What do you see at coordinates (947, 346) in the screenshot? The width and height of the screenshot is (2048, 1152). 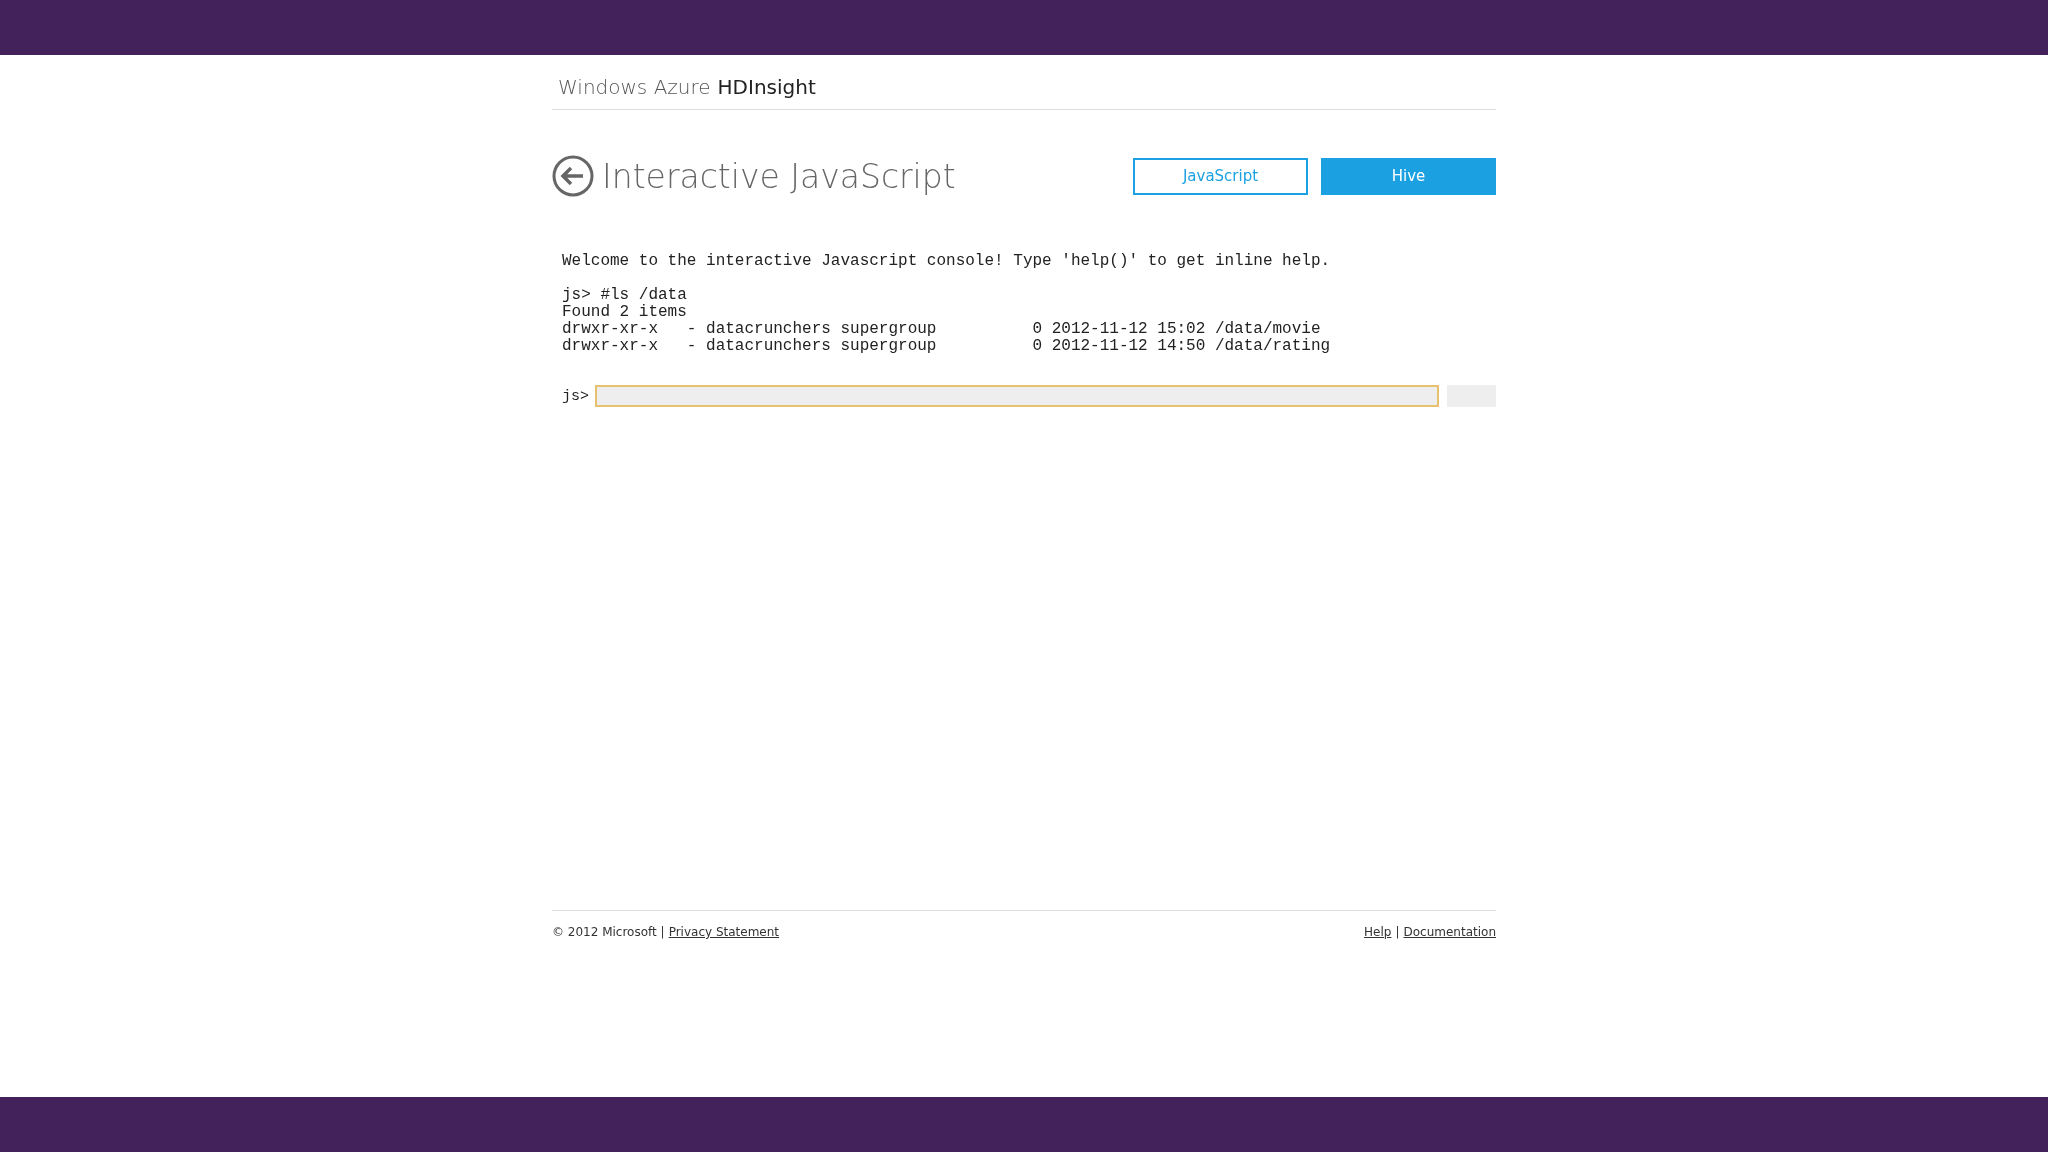 I see `console-line: drwxr-xr-x - datacrunchers supergroup 0 2012-11-12 14:50 /data/rating` at bounding box center [947, 346].